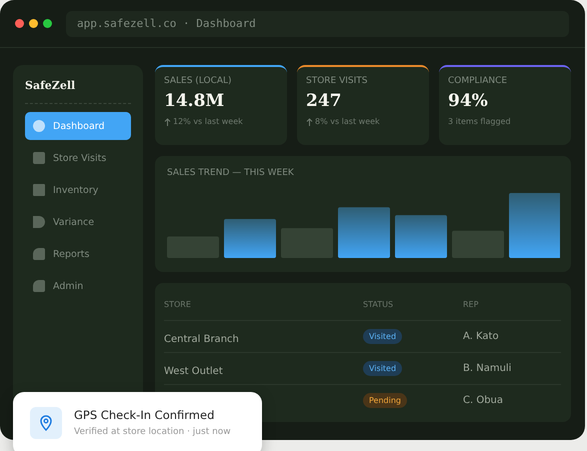 Image resolution: width=587 pixels, height=451 pixels. I want to click on stat-note: 12% vs last week, so click(208, 121).